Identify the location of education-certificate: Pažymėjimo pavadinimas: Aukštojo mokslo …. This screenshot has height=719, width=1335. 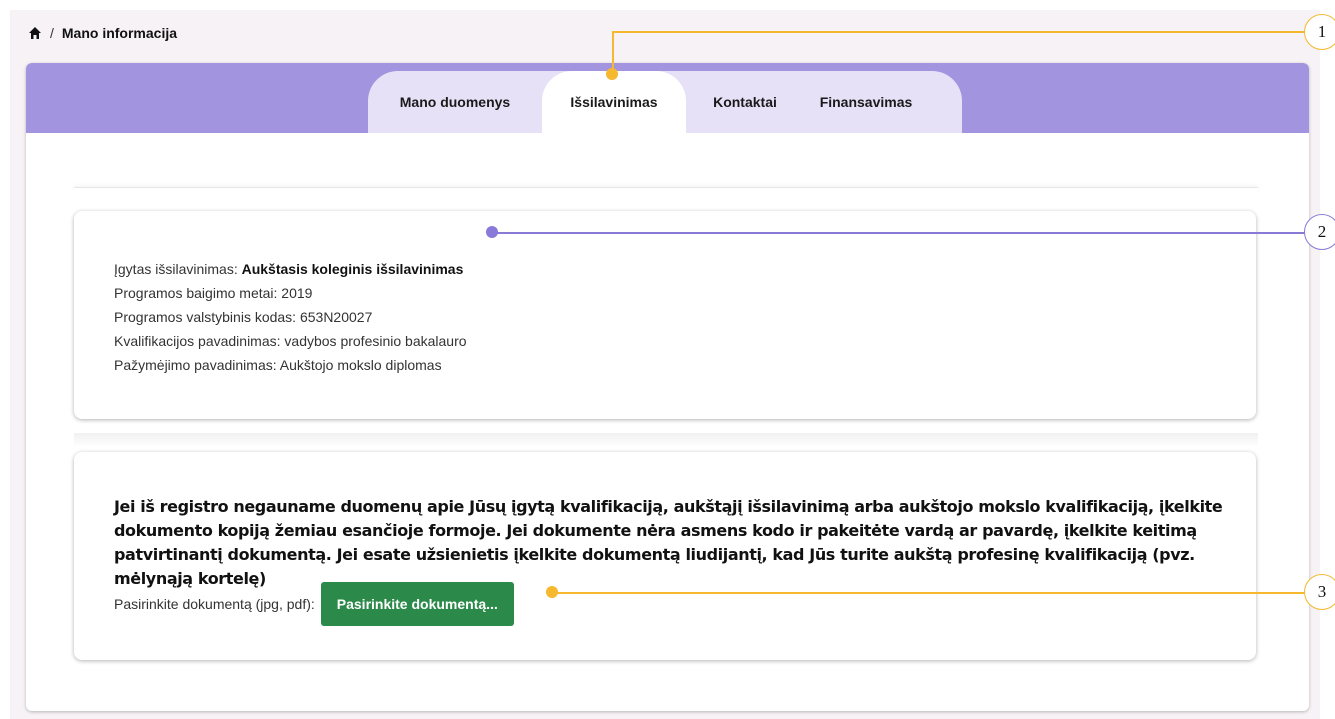
(278, 365).